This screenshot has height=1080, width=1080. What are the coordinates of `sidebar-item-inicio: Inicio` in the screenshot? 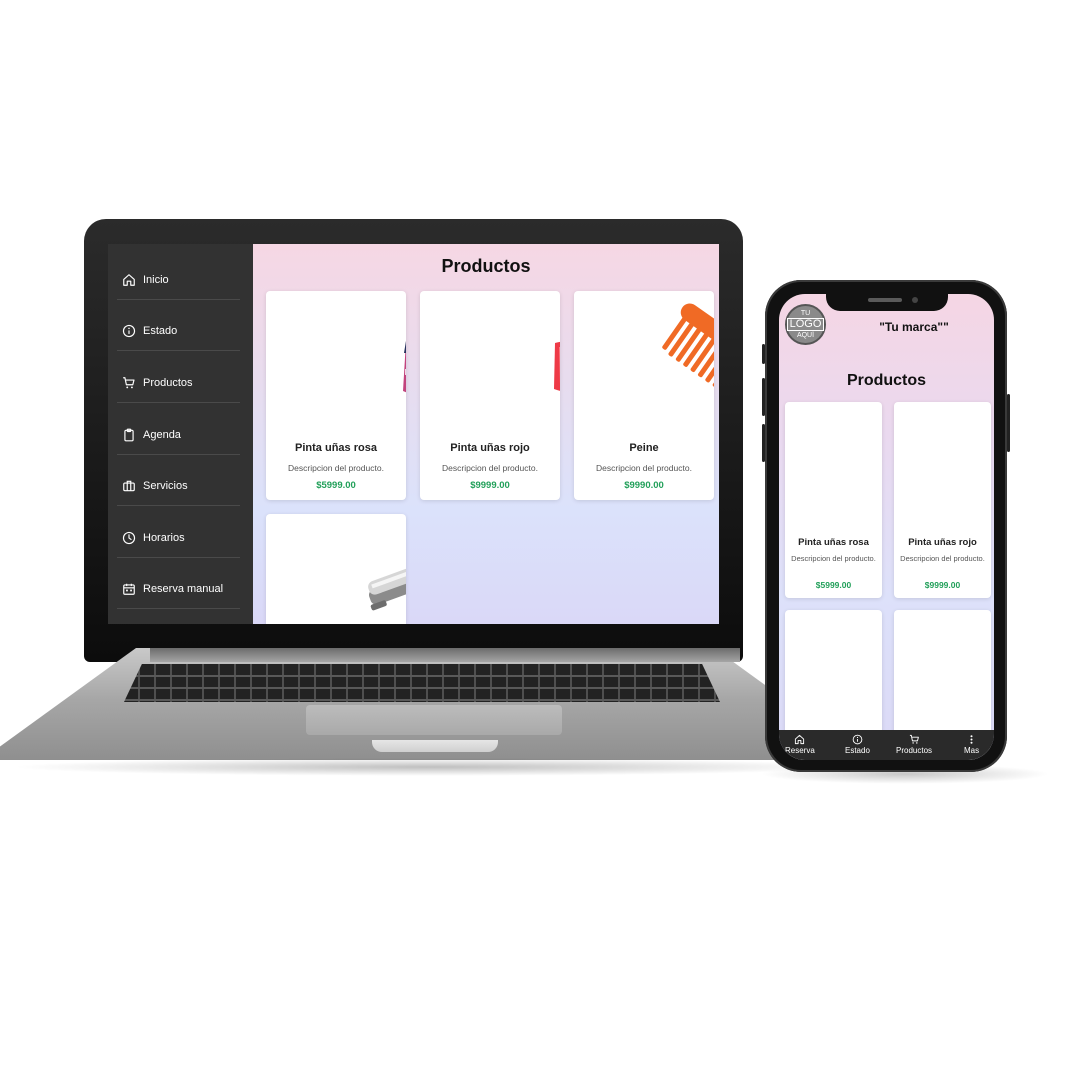 It's located at (178, 280).